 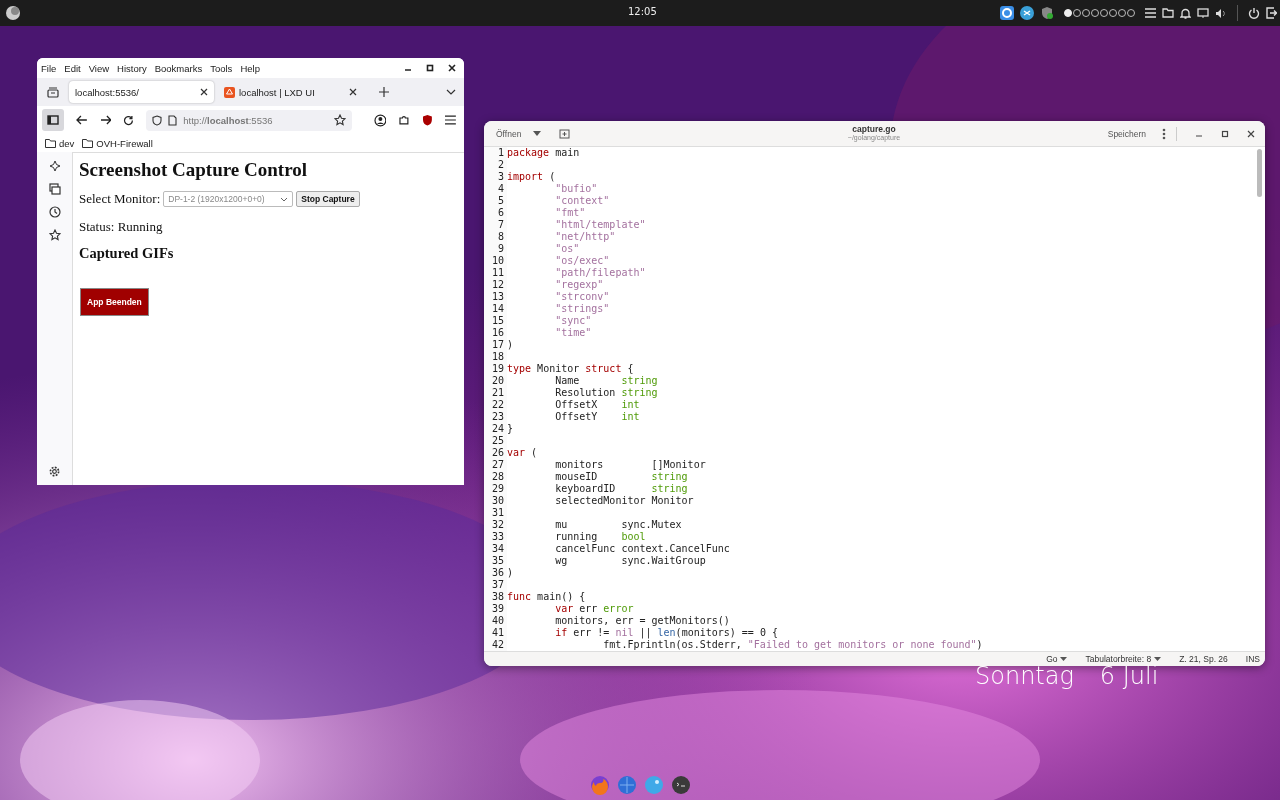 What do you see at coordinates (497, 477) in the screenshot?
I see `line-number: 28` at bounding box center [497, 477].